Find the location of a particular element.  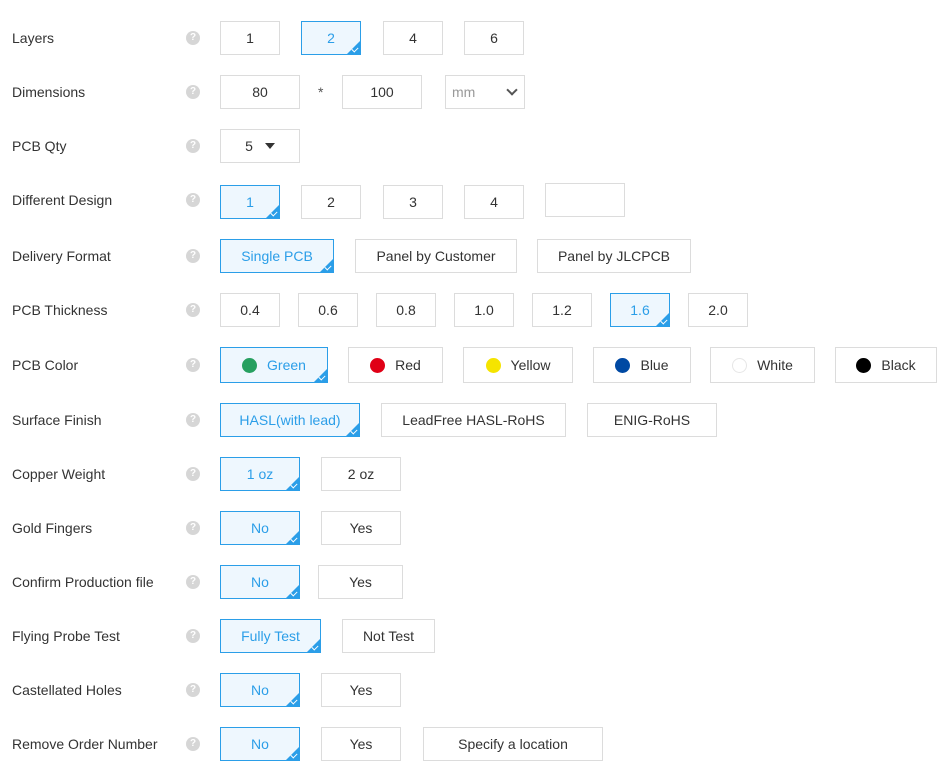

delivery-option-panel-jlcpcb: Panel by JLCPCB is located at coordinates (614, 256).